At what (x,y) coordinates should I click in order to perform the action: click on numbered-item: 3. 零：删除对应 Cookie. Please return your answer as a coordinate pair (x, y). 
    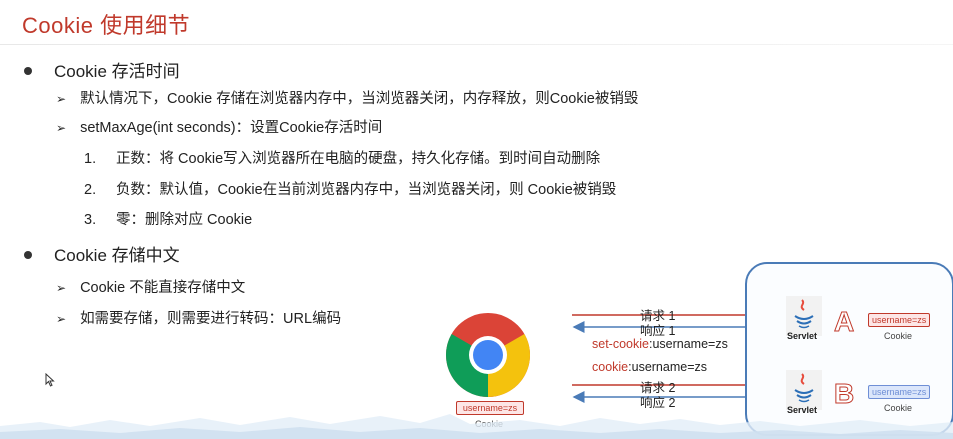
    Looking at the image, I should click on (168, 218).